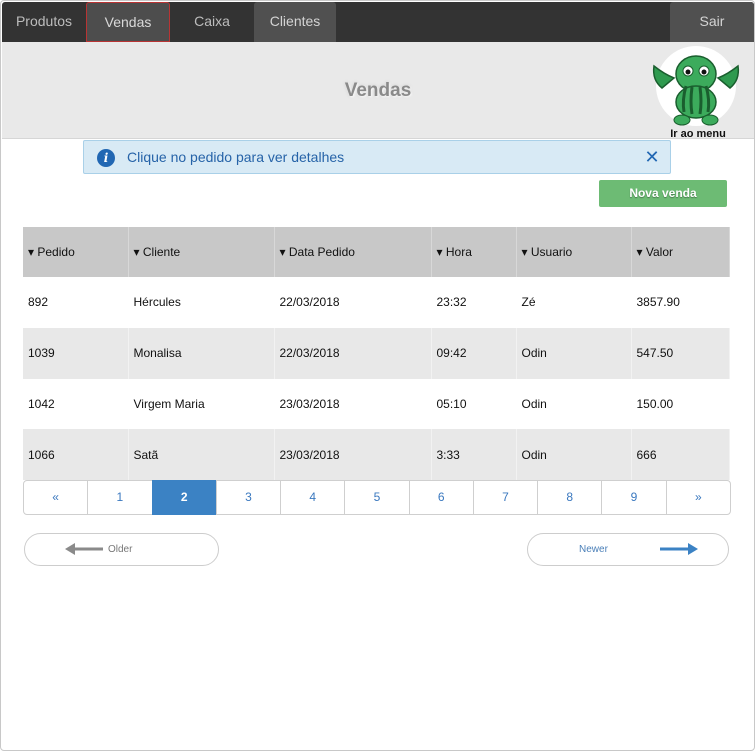 The width and height of the screenshot is (755, 751). Describe the element at coordinates (76, 353) in the screenshot. I see `cell-pedido: 1039` at that location.